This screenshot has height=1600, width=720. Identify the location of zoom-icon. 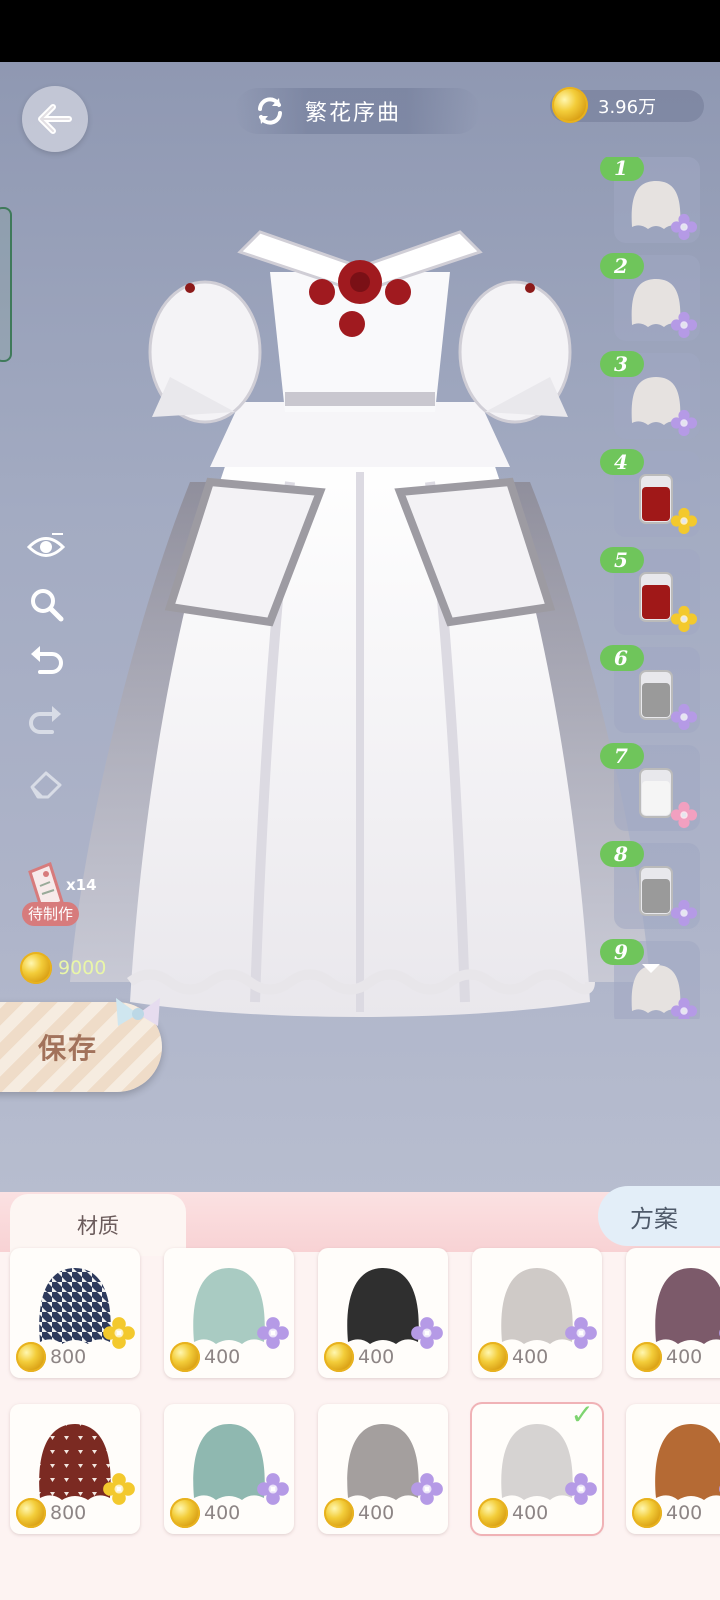
(47, 605).